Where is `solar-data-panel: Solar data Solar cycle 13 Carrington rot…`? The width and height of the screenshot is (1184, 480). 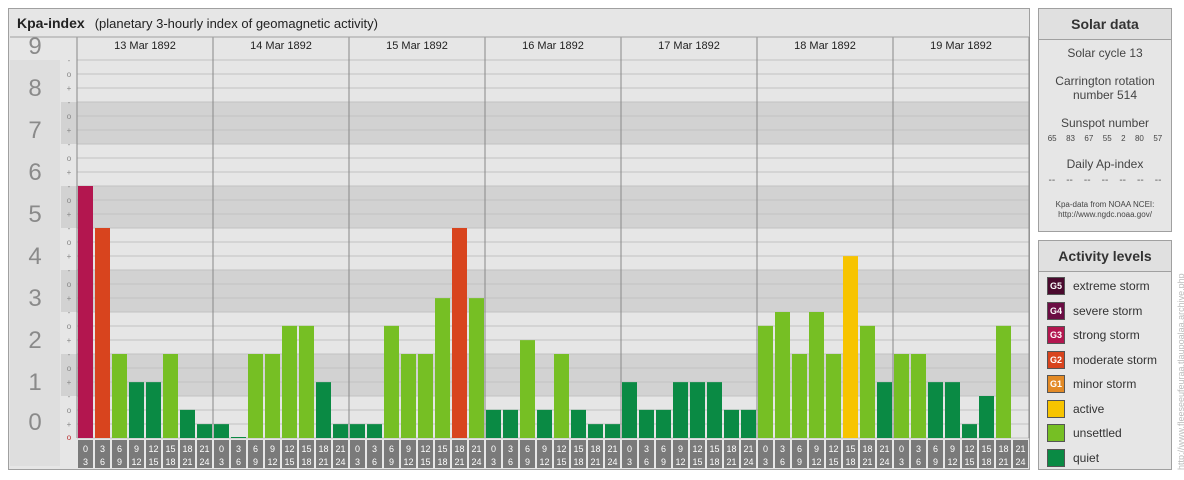 solar-data-panel: Solar data Solar cycle 13 Carrington rot… is located at coordinates (1105, 120).